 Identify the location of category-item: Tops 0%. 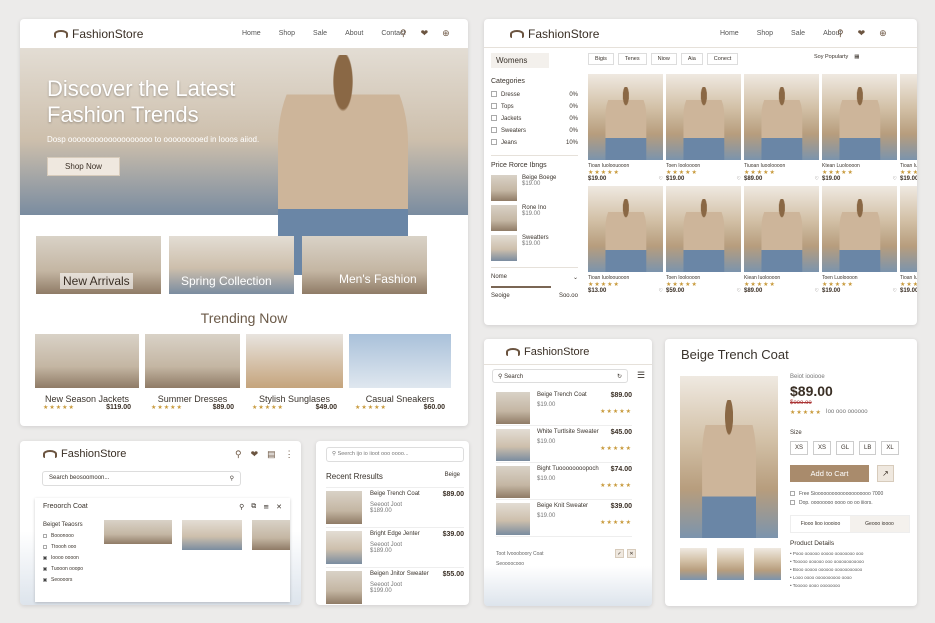
(534, 107).